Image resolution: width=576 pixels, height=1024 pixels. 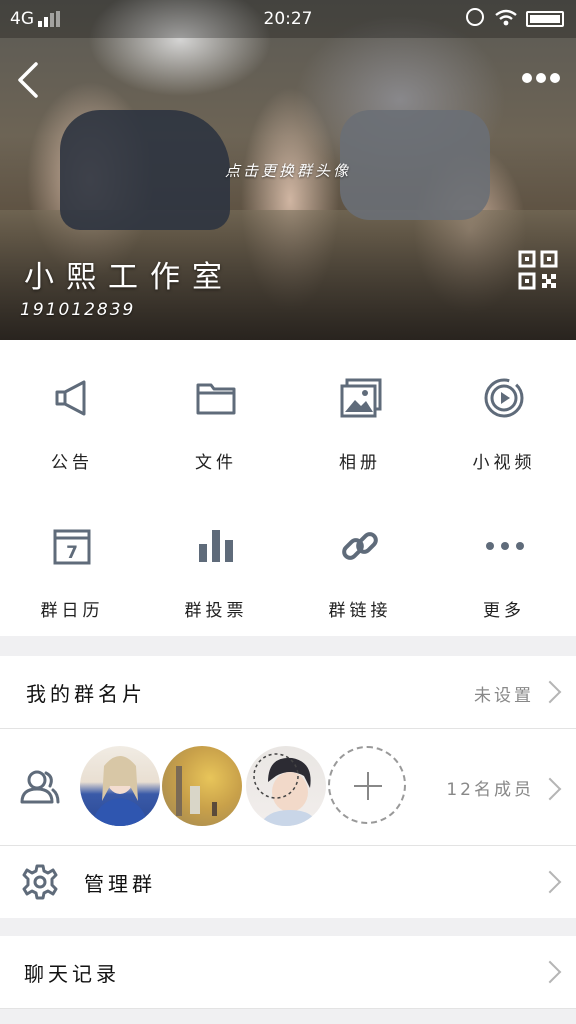 I want to click on group-id: 191012839, so click(x=78, y=310).